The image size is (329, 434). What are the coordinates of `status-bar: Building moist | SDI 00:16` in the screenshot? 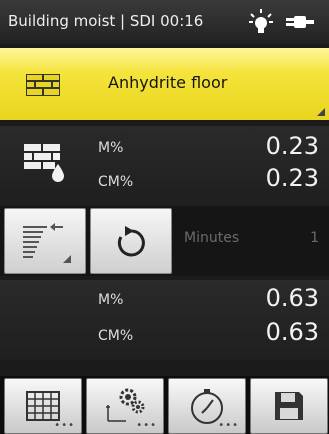 It's located at (164, 22).